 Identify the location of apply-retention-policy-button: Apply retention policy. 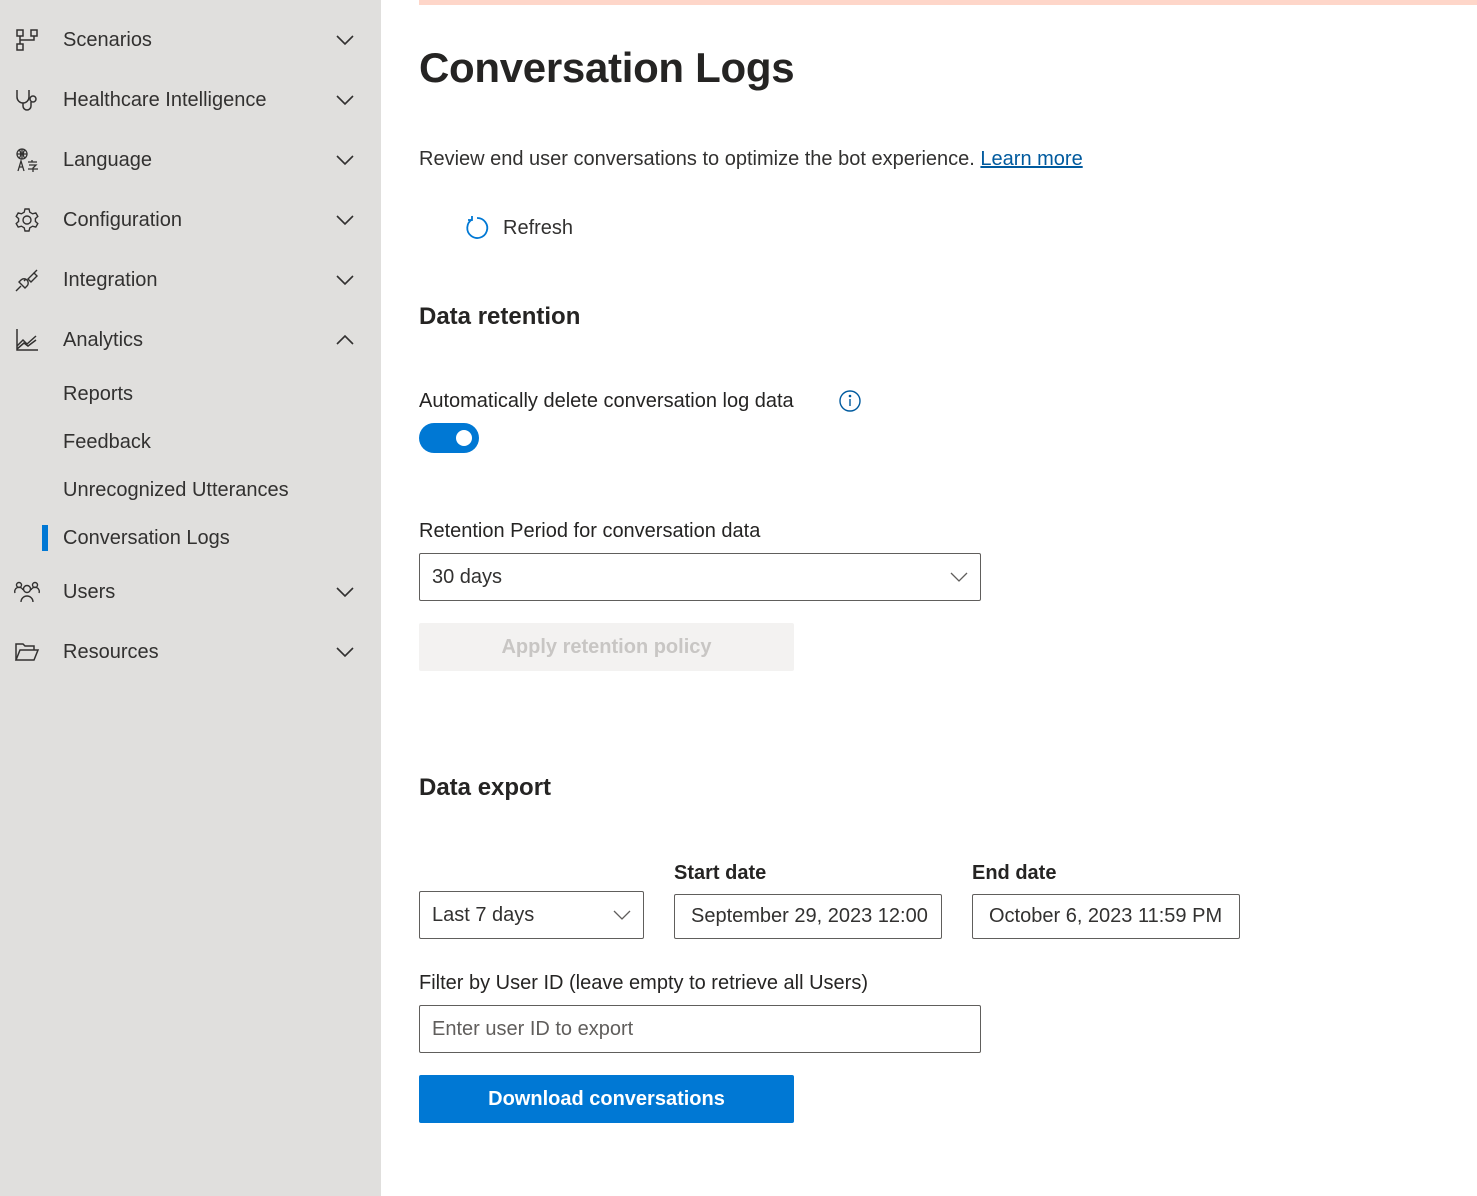
(606, 647).